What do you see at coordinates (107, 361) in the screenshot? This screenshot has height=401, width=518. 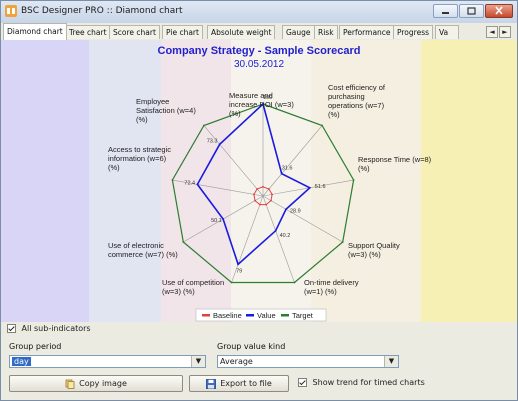 I see `group-period-select: day ▼` at bounding box center [107, 361].